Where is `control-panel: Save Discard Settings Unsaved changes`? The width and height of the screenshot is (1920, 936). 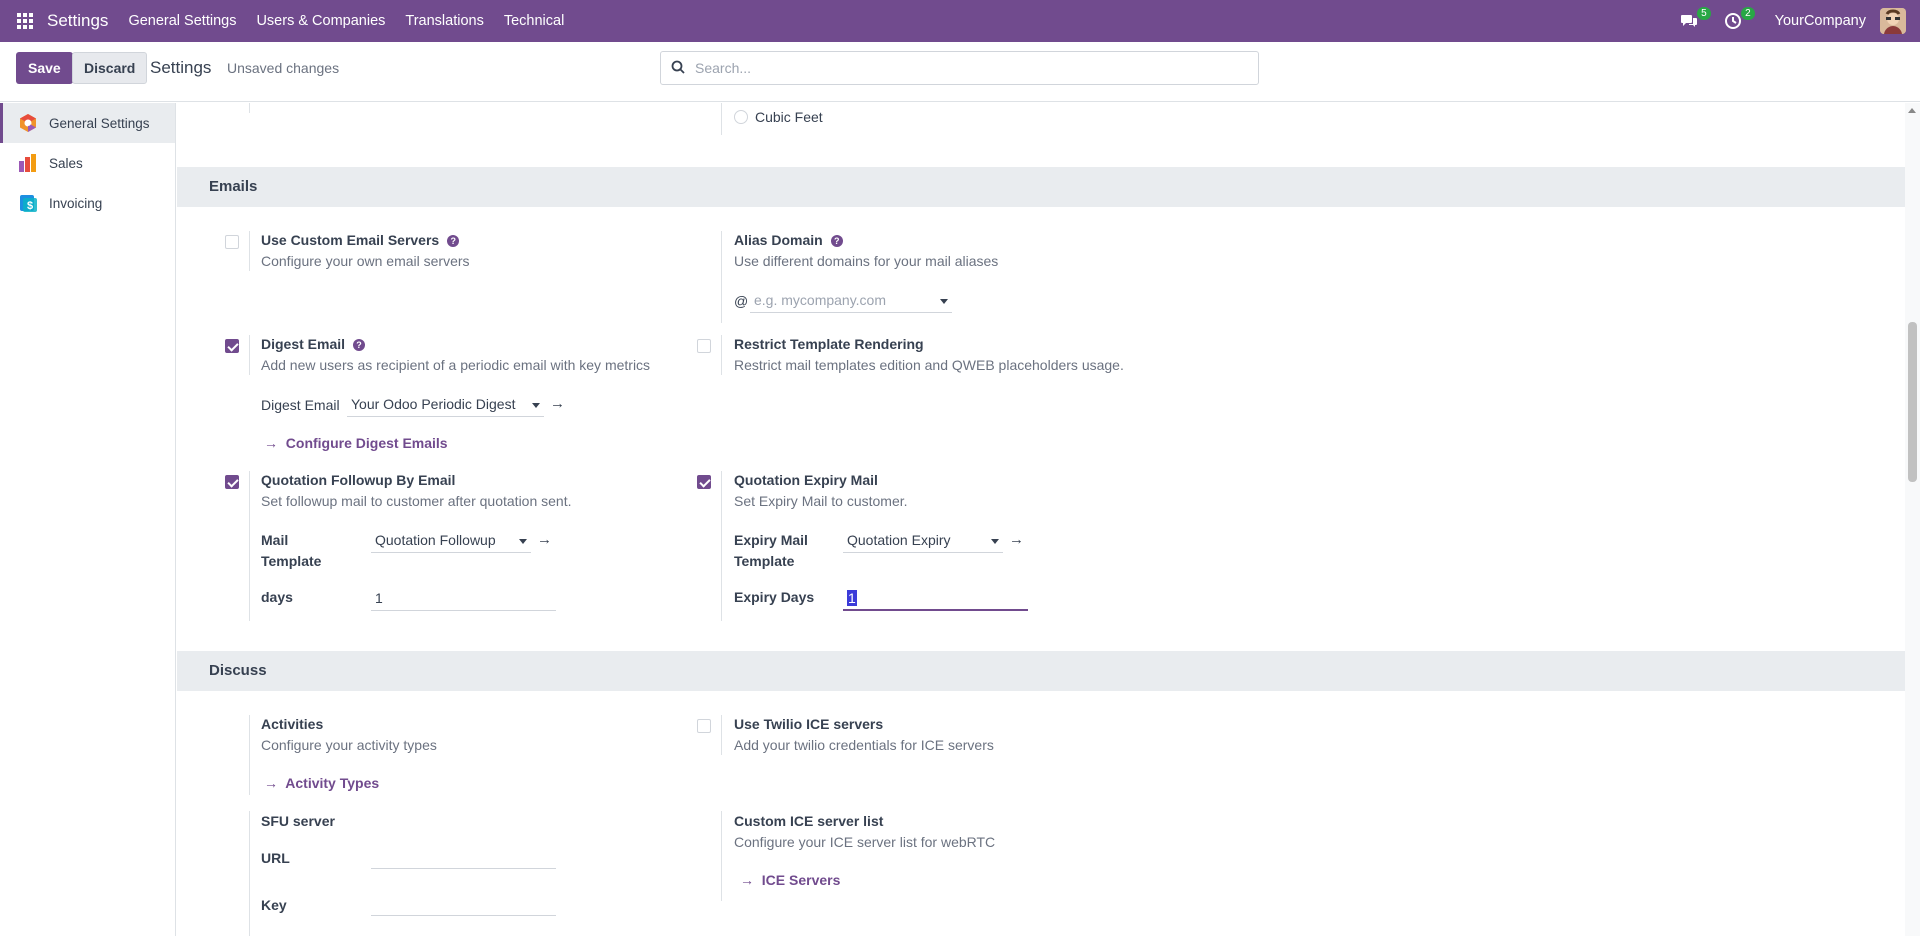 control-panel: Save Discard Settings Unsaved changes is located at coordinates (960, 72).